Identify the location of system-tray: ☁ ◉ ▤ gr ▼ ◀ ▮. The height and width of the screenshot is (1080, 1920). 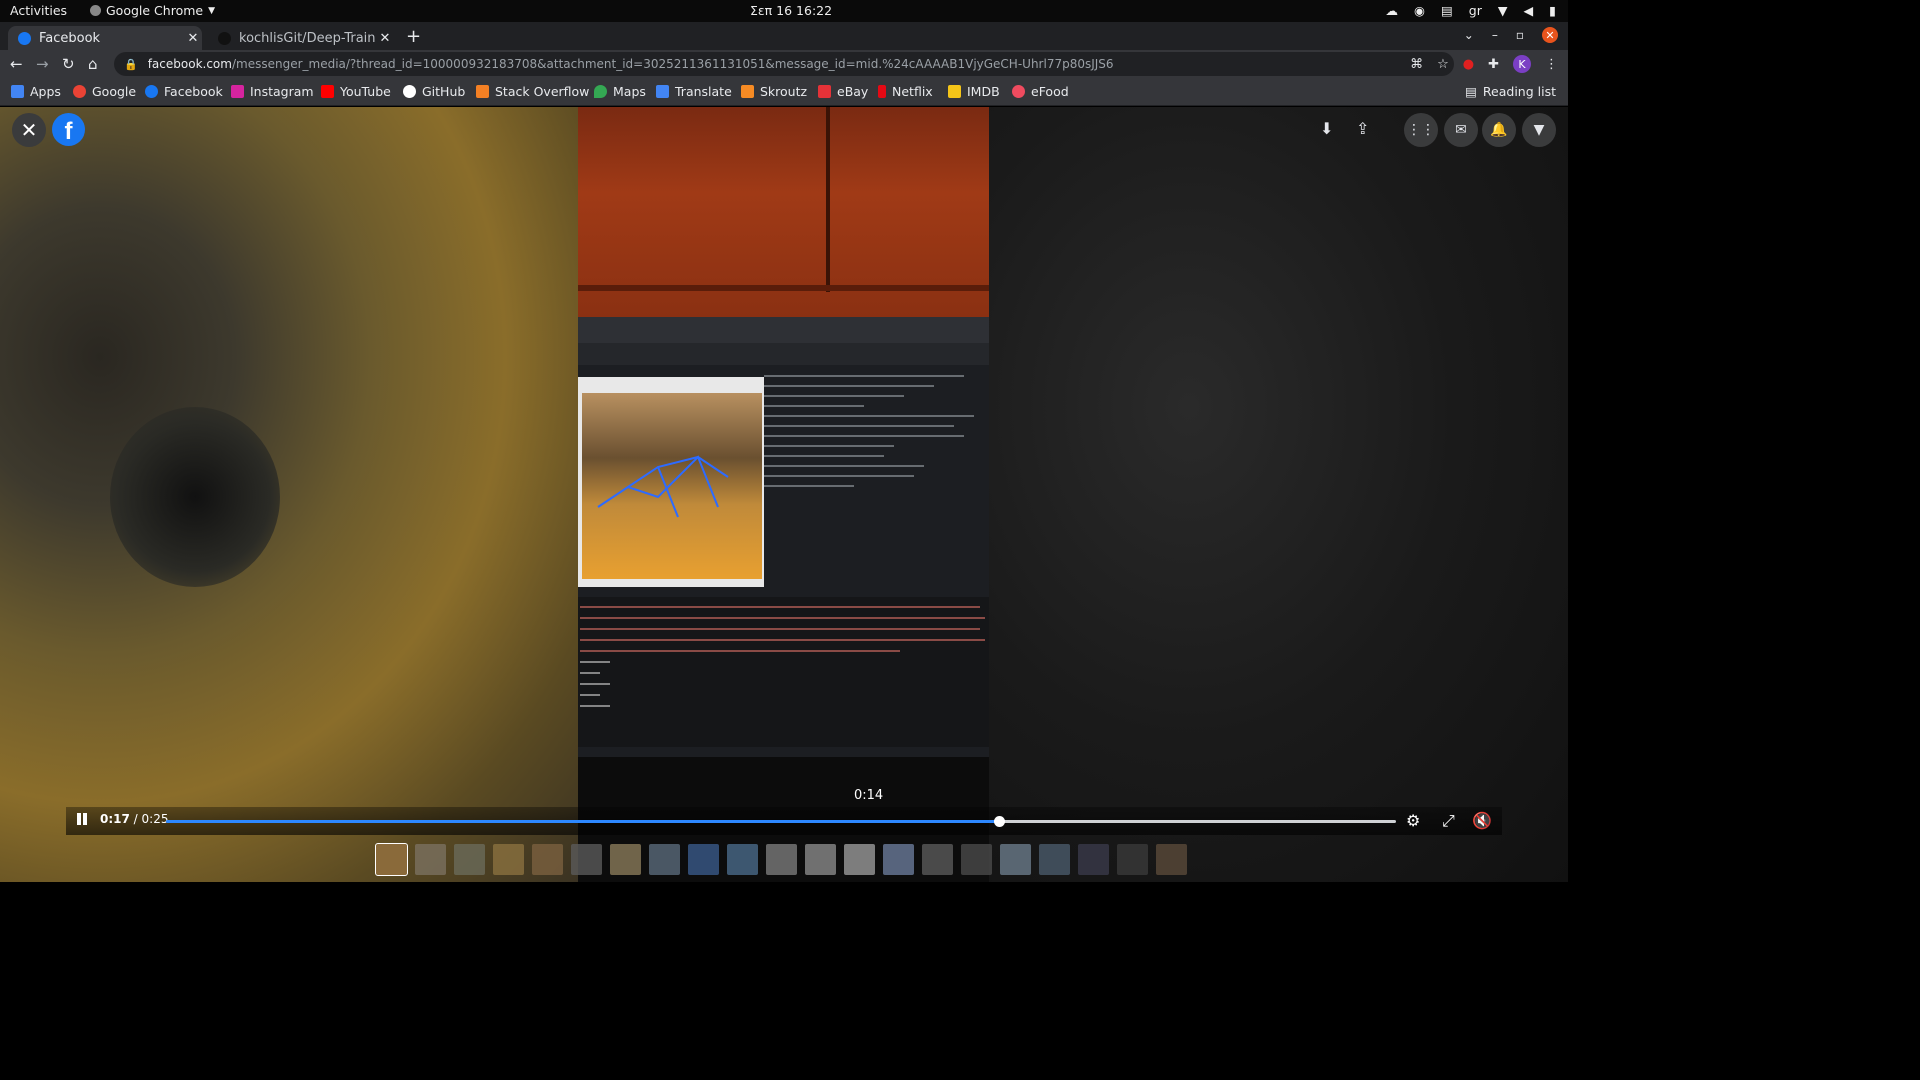
(1471, 10).